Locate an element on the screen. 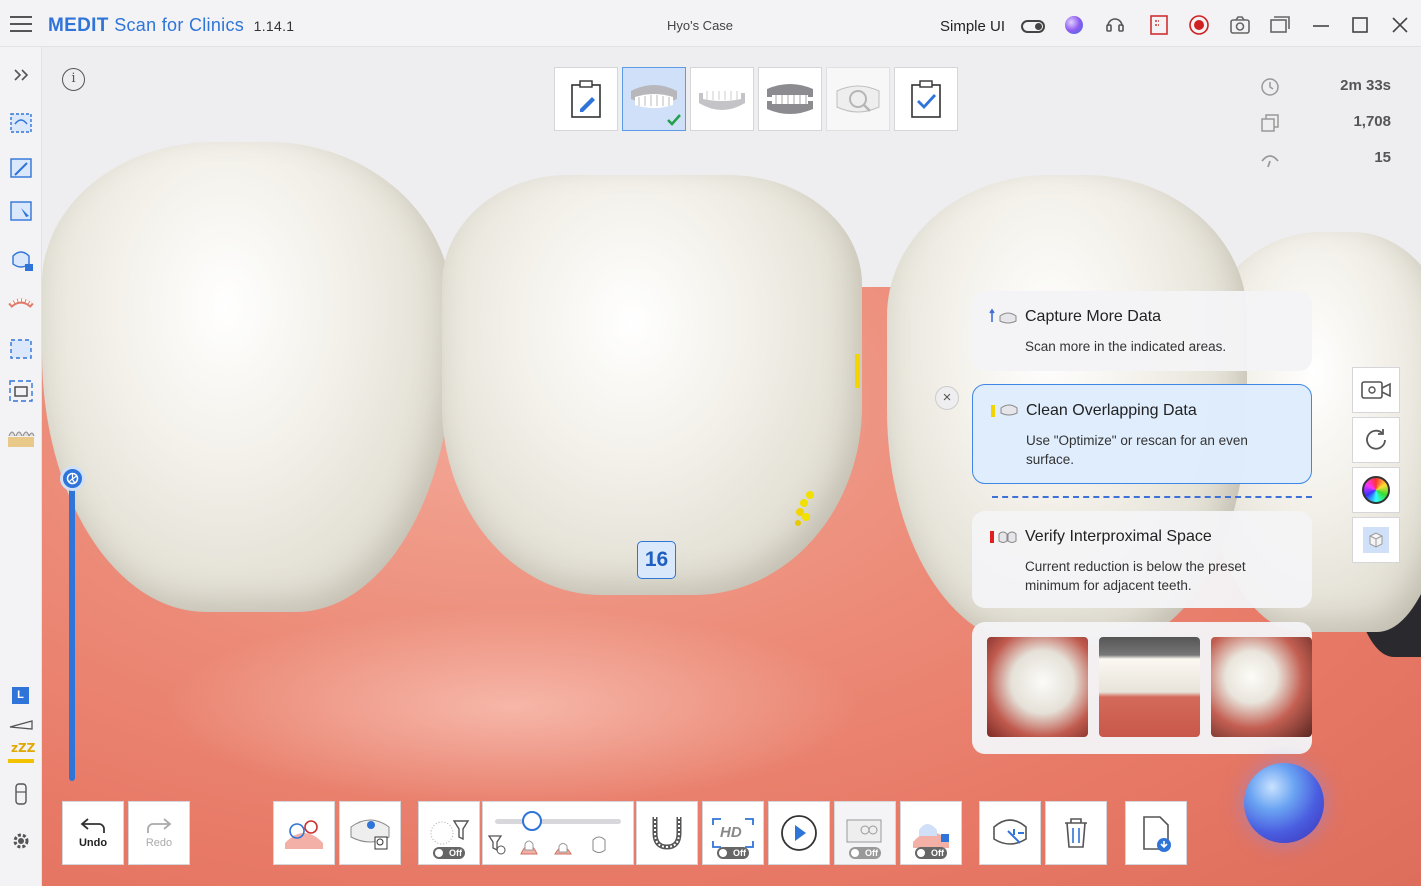 Image resolution: width=1421 pixels, height=886 pixels. view-tools is located at coordinates (1376, 467).